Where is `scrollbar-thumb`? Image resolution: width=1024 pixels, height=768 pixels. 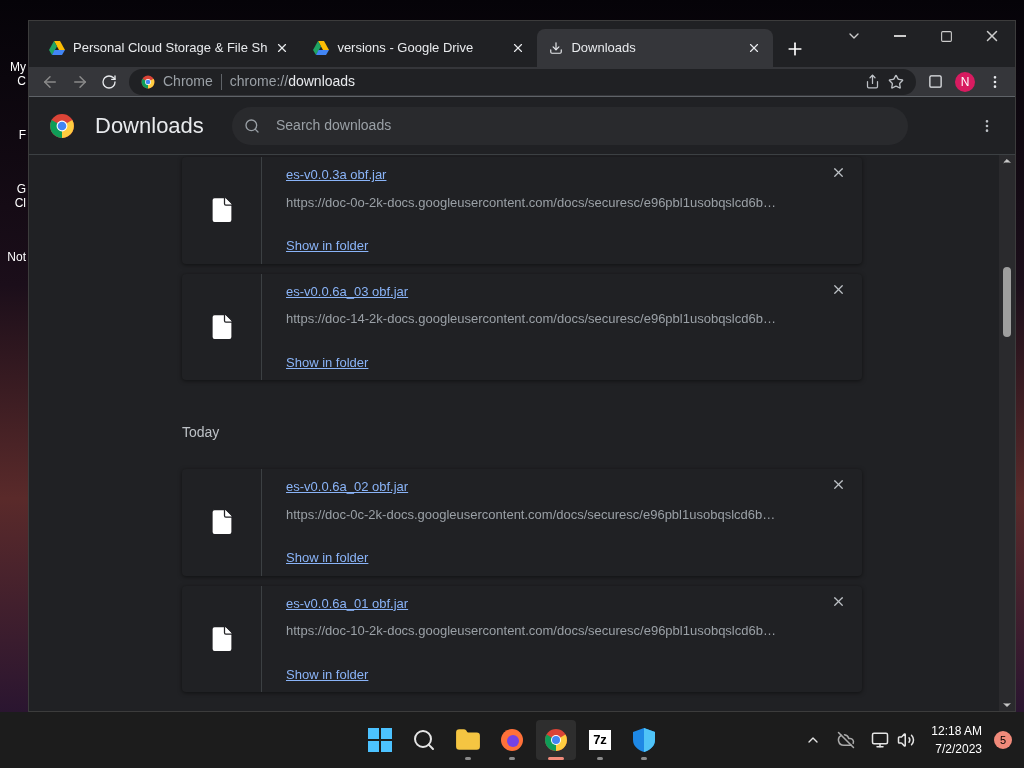 scrollbar-thumb is located at coordinates (1007, 302).